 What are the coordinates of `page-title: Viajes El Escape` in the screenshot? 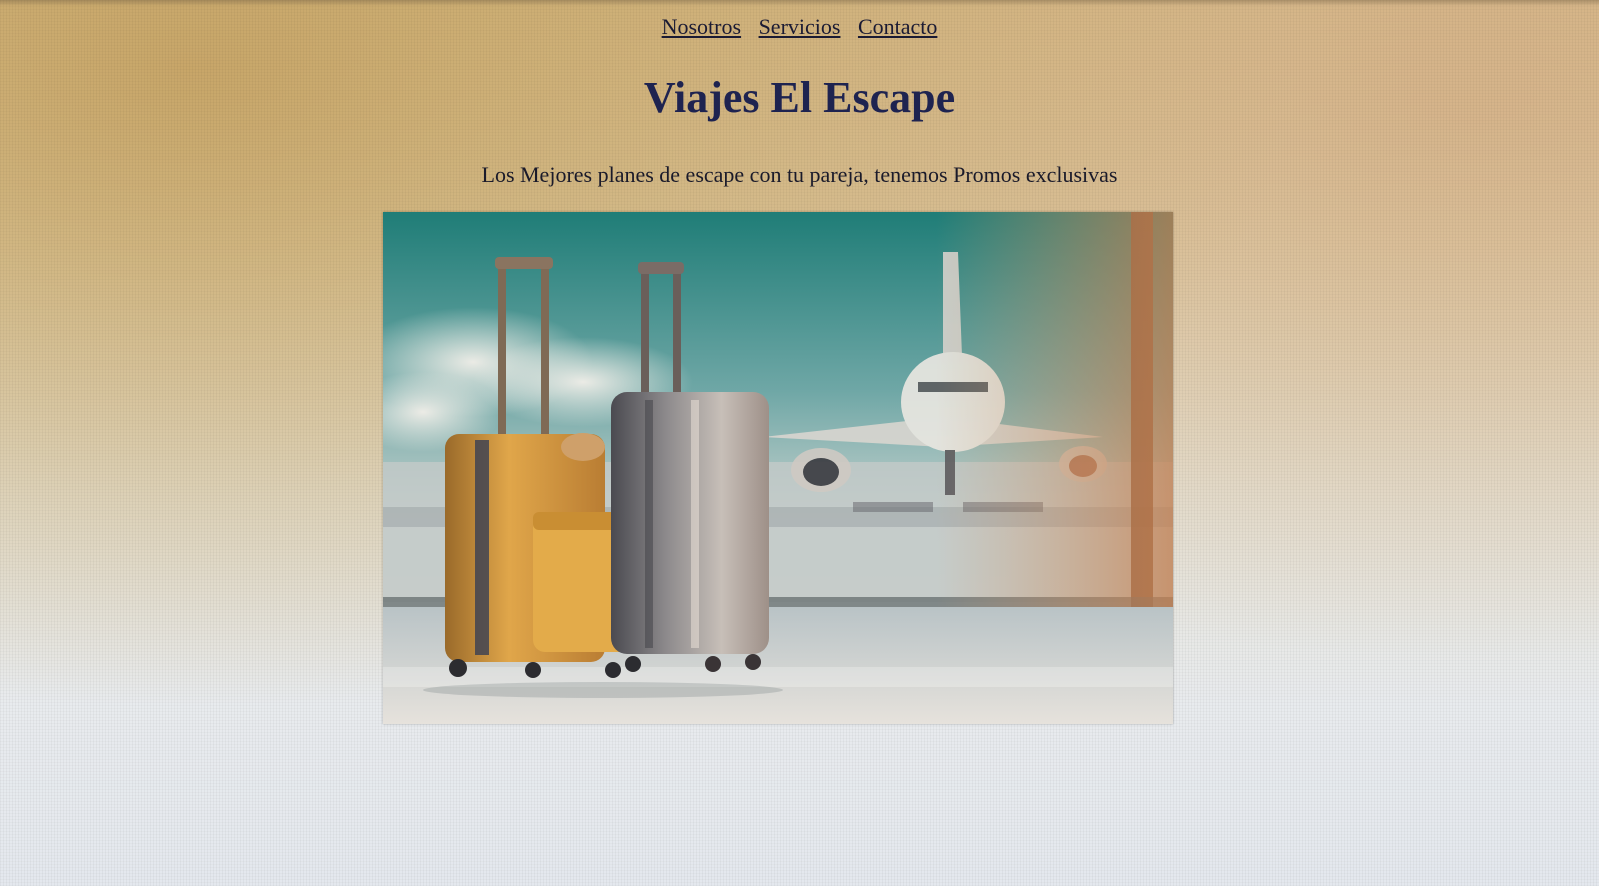 It's located at (799, 97).